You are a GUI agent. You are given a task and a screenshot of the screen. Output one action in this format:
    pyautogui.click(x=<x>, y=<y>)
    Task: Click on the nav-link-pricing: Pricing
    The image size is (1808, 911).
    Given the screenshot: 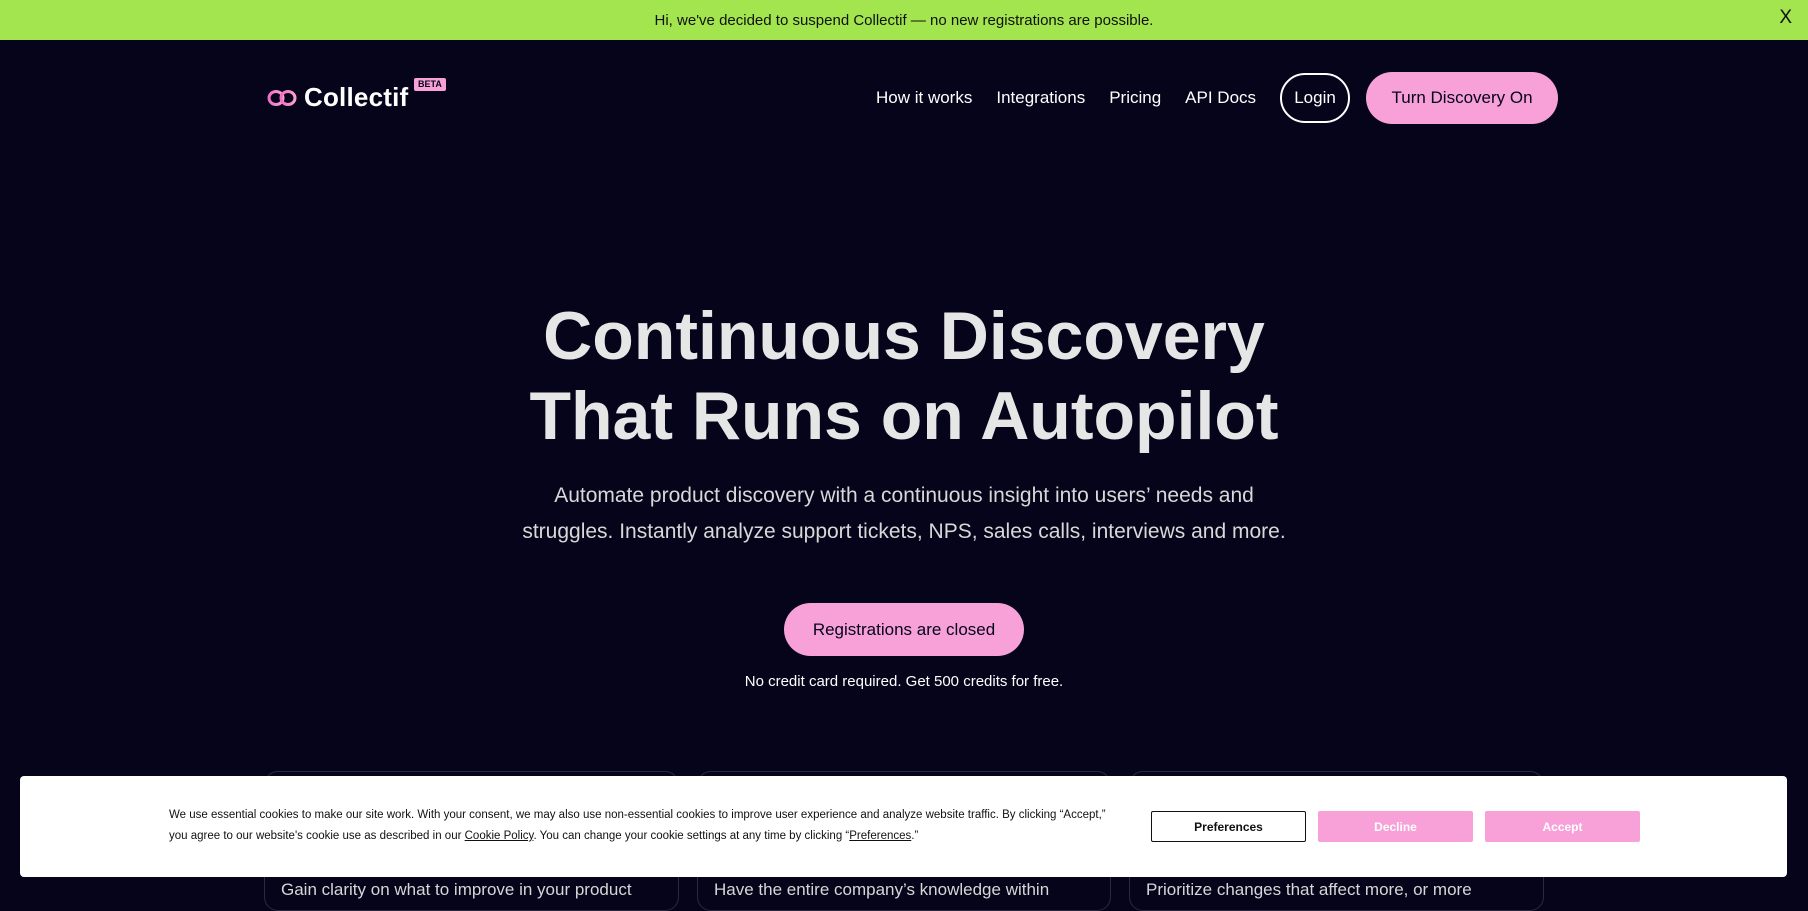 What is the action you would take?
    pyautogui.click(x=1135, y=98)
    